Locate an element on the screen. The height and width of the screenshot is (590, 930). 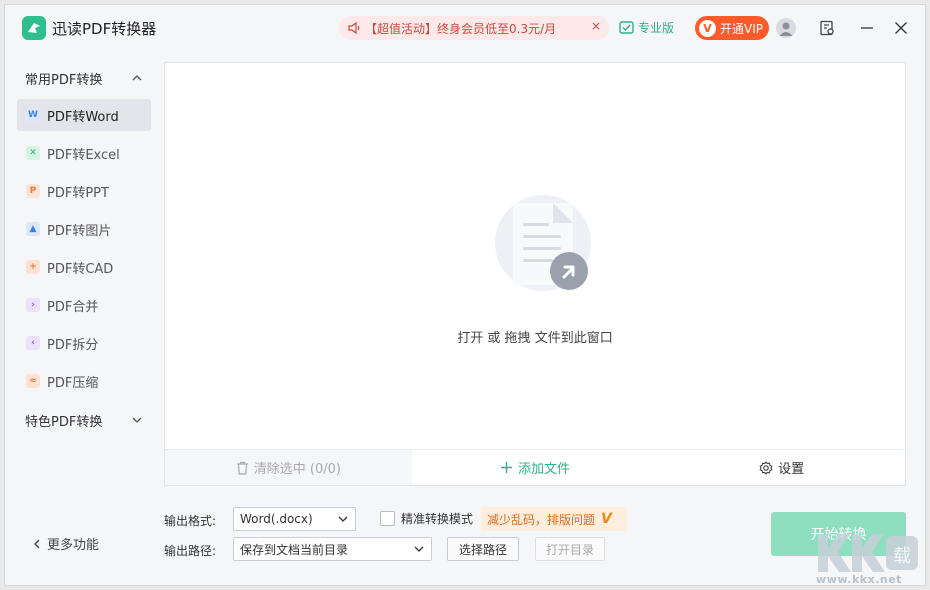
clear-selected-label: 清除选中 (0/0) is located at coordinates (297, 469).